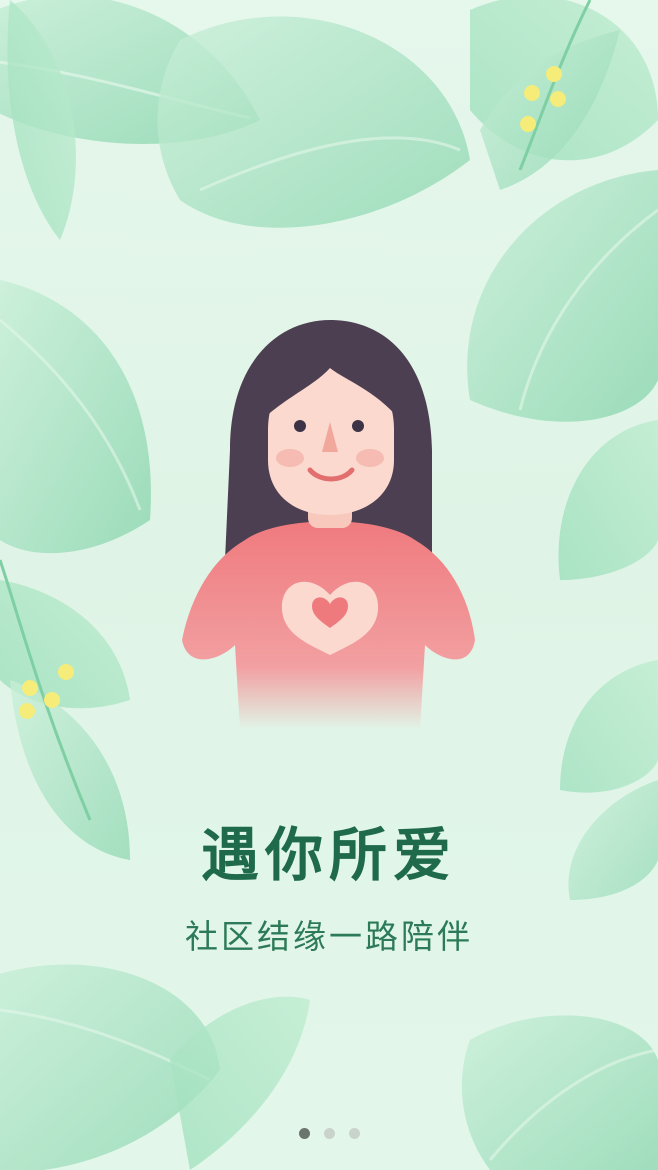 The image size is (658, 1170). I want to click on page-indicator, so click(329, 1133).